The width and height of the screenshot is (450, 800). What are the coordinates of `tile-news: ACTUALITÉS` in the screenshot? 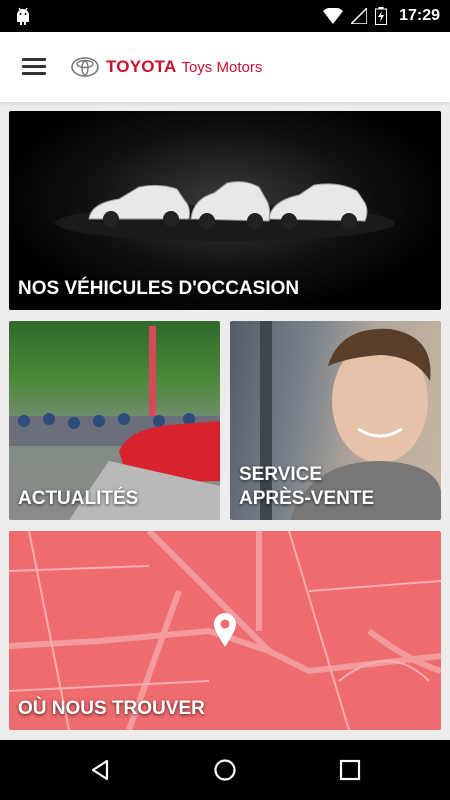 It's located at (114, 420).